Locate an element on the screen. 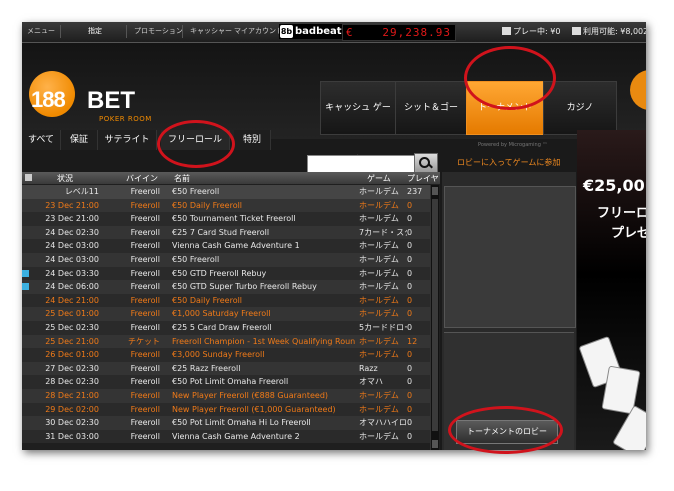 The height and width of the screenshot is (491, 674). header-toggle-icon is located at coordinates (28, 177).